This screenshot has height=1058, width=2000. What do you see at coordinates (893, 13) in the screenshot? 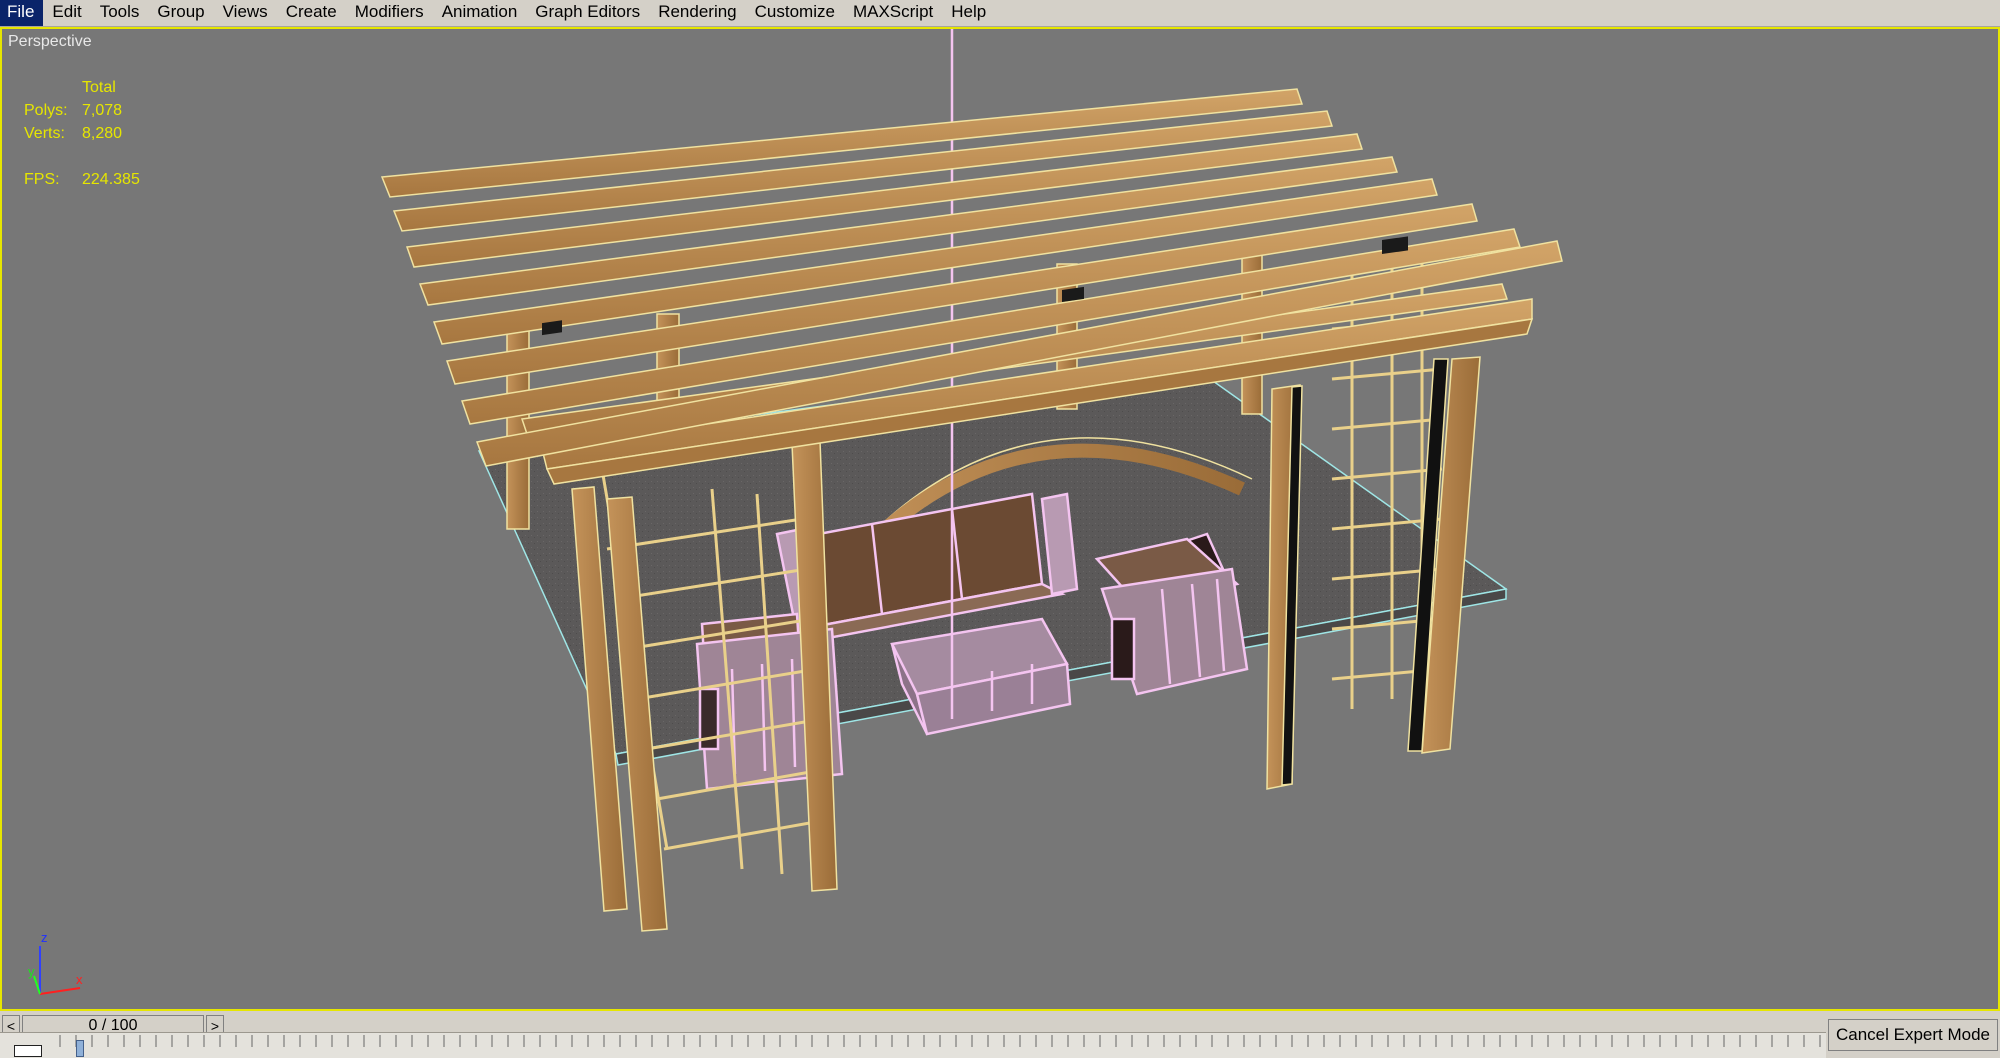
I see `menu-maxscript: MAXScript` at bounding box center [893, 13].